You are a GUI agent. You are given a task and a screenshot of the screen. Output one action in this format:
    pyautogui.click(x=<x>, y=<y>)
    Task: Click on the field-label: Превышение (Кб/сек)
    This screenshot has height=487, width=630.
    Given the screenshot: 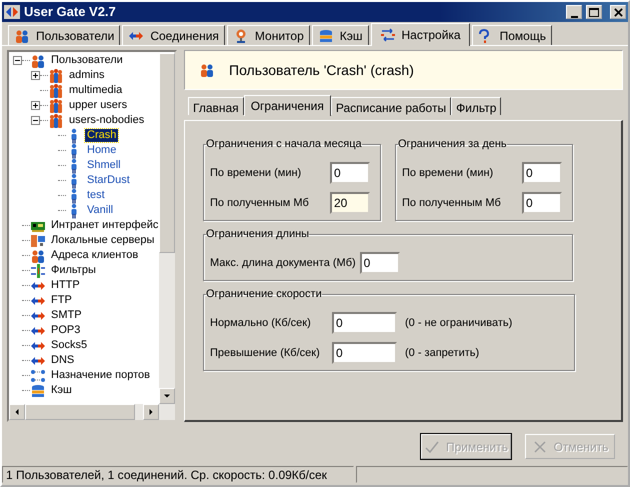 What is the action you would take?
    pyautogui.click(x=265, y=353)
    